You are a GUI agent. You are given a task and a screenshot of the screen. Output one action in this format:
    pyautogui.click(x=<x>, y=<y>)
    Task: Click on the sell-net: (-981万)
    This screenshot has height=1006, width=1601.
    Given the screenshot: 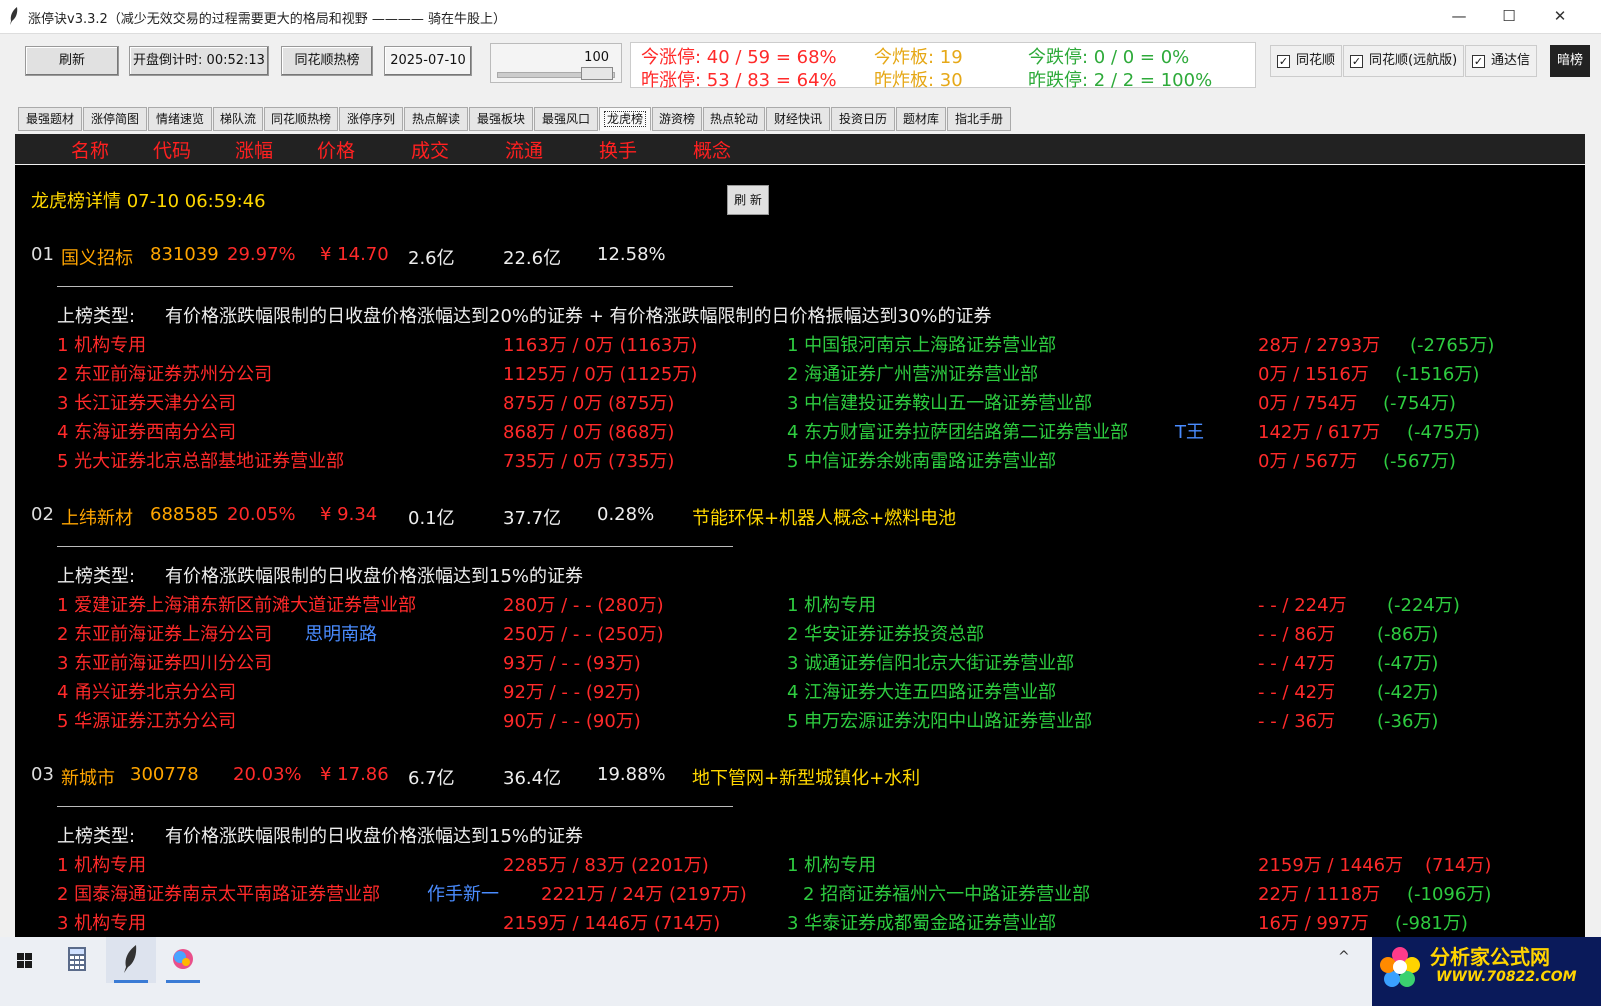 What is the action you would take?
    pyautogui.click(x=1431, y=923)
    